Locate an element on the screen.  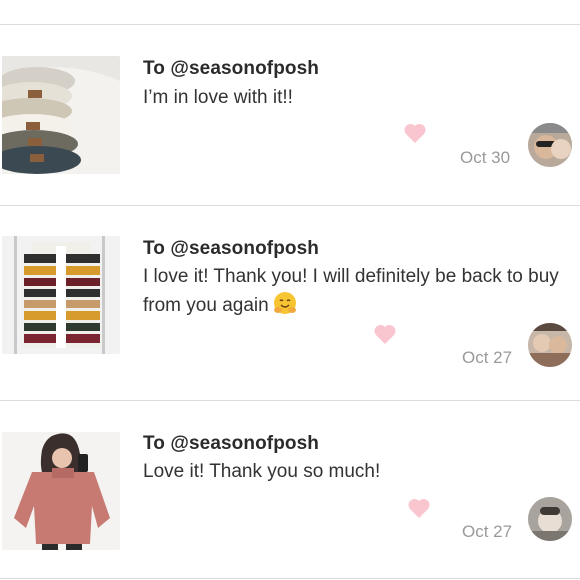
pink-sweater-photo is located at coordinates (61, 491).